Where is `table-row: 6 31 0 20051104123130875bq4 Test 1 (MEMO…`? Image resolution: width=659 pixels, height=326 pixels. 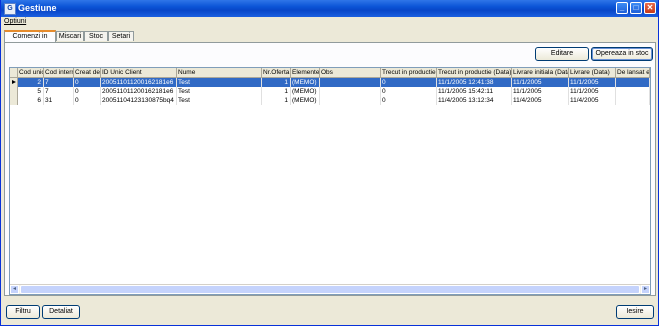
table-row: 6 31 0 20051104123130875bq4 Test 1 (MEMO… is located at coordinates (330, 100).